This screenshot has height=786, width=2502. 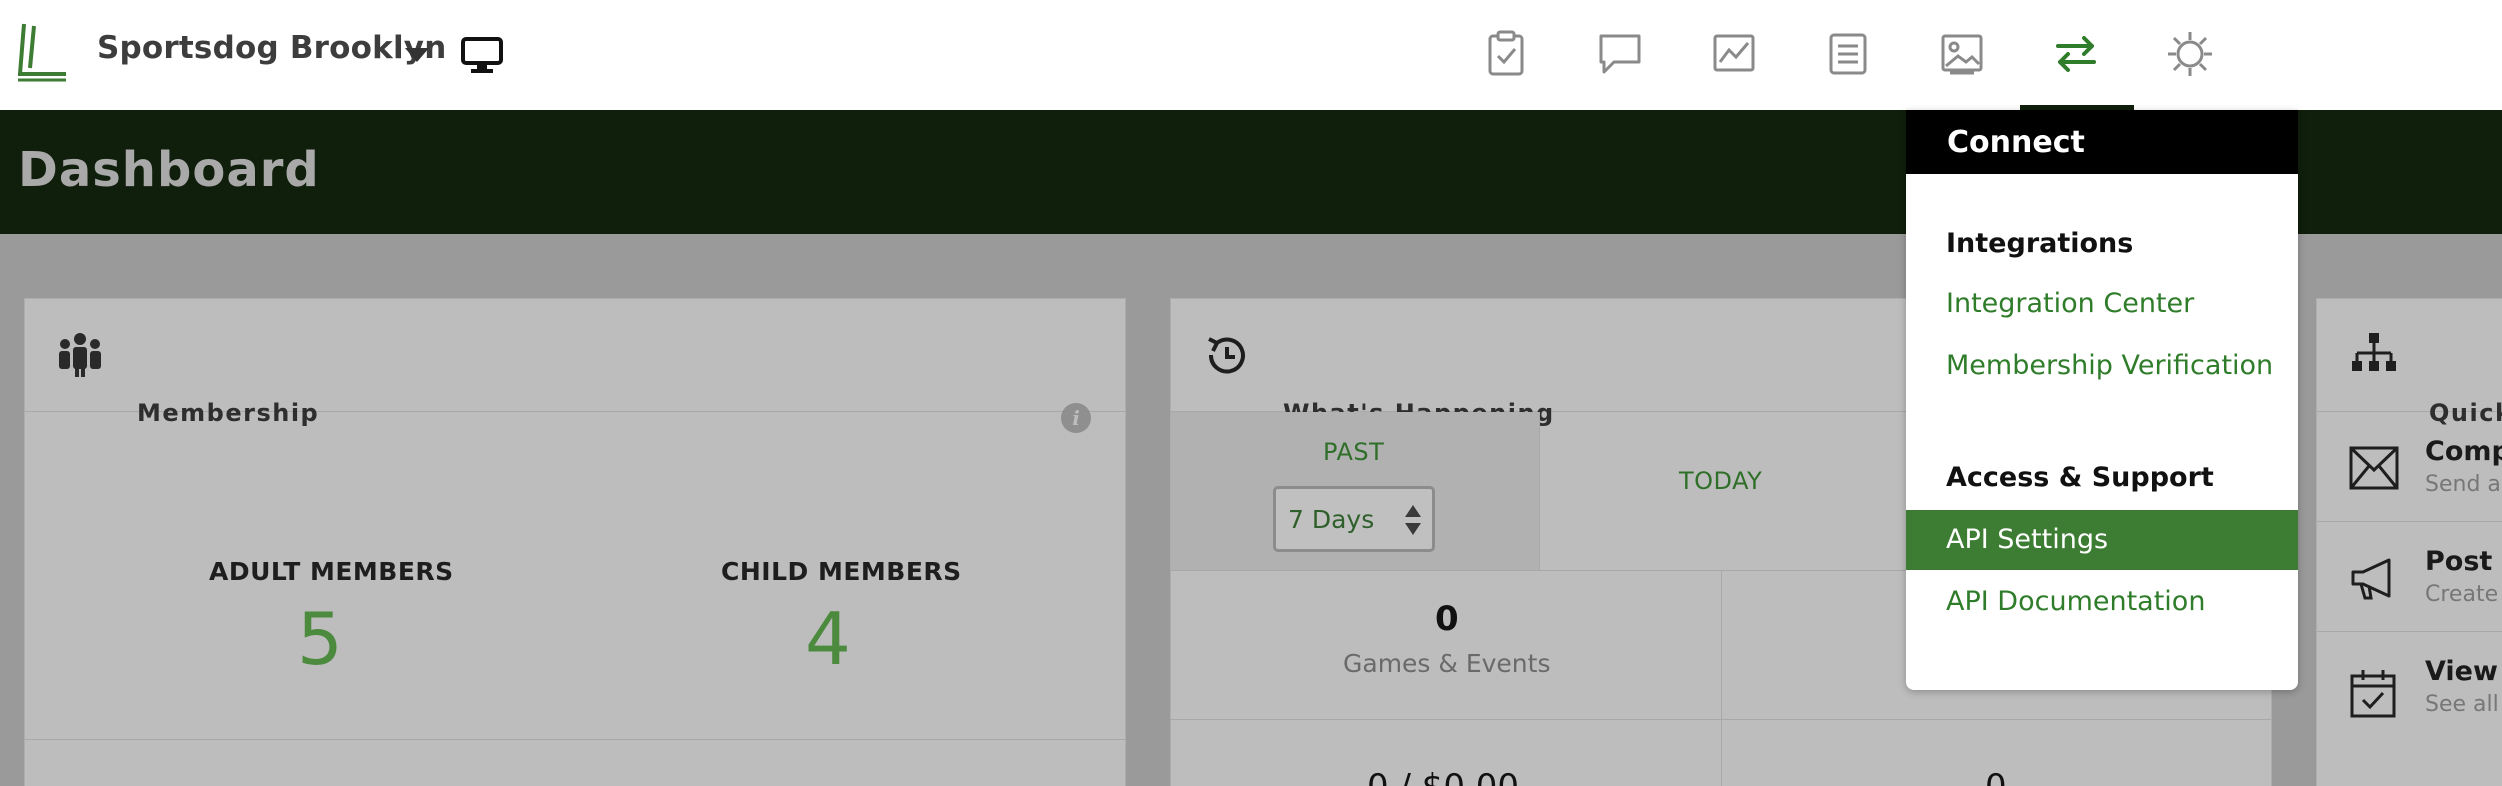 What do you see at coordinates (228, 413) in the screenshot?
I see `membership-title: Membership` at bounding box center [228, 413].